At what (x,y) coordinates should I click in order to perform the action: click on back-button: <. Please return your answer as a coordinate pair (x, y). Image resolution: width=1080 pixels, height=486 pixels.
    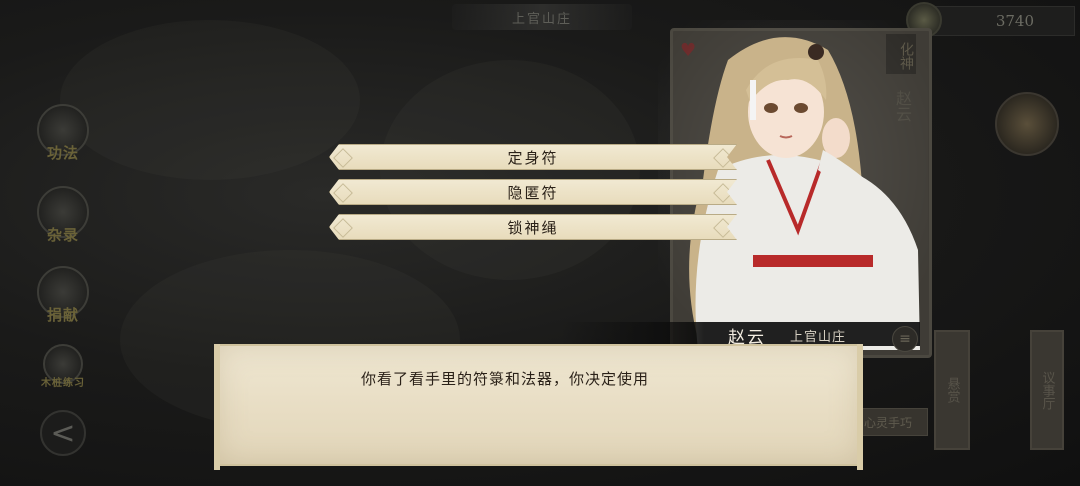
    Looking at the image, I should click on (63, 433).